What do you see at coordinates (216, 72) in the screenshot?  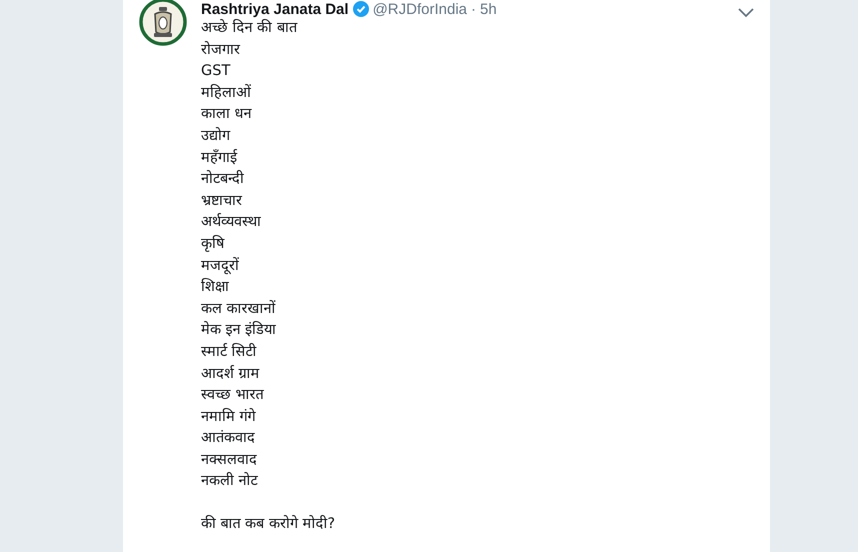 I see `tweet-text-line: GST` at bounding box center [216, 72].